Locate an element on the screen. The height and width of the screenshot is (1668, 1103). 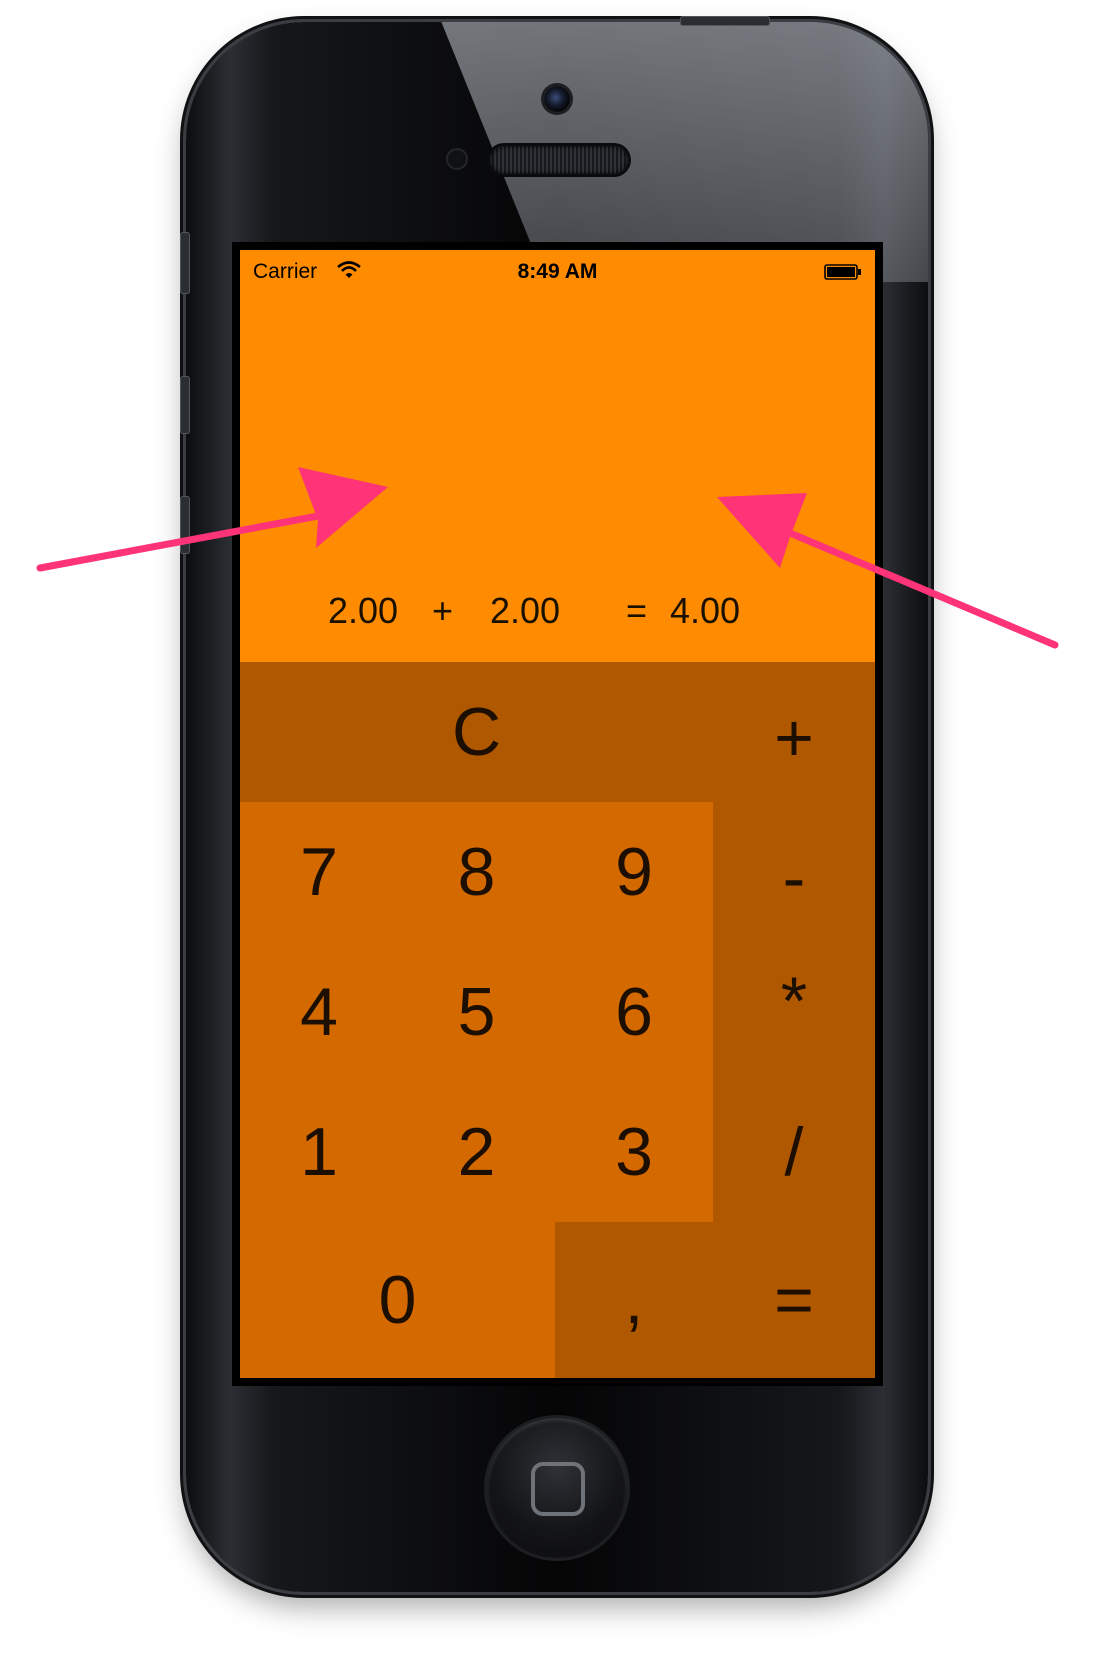
home-button is located at coordinates (557, 1488).